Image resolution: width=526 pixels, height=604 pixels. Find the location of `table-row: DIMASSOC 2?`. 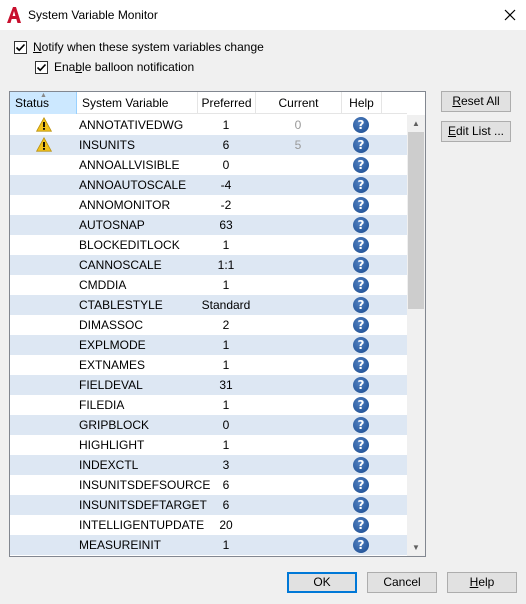

table-row: DIMASSOC 2? is located at coordinates (208, 325).